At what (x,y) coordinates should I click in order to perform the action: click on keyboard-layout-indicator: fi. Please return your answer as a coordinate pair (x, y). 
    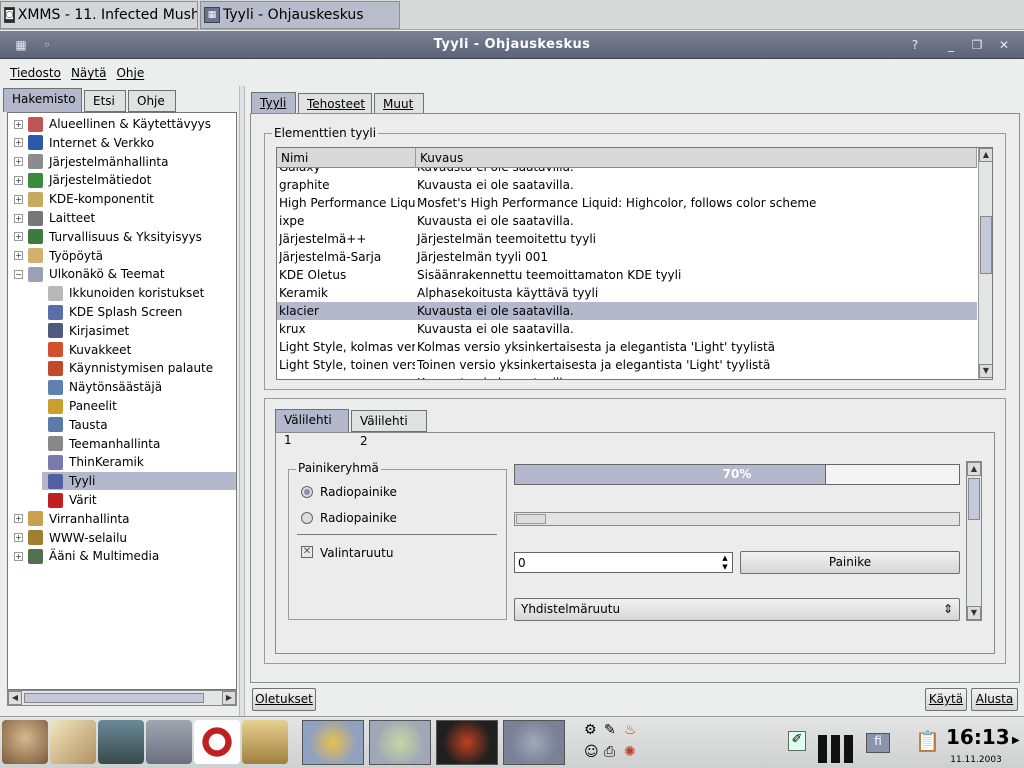
    Looking at the image, I should click on (878, 743).